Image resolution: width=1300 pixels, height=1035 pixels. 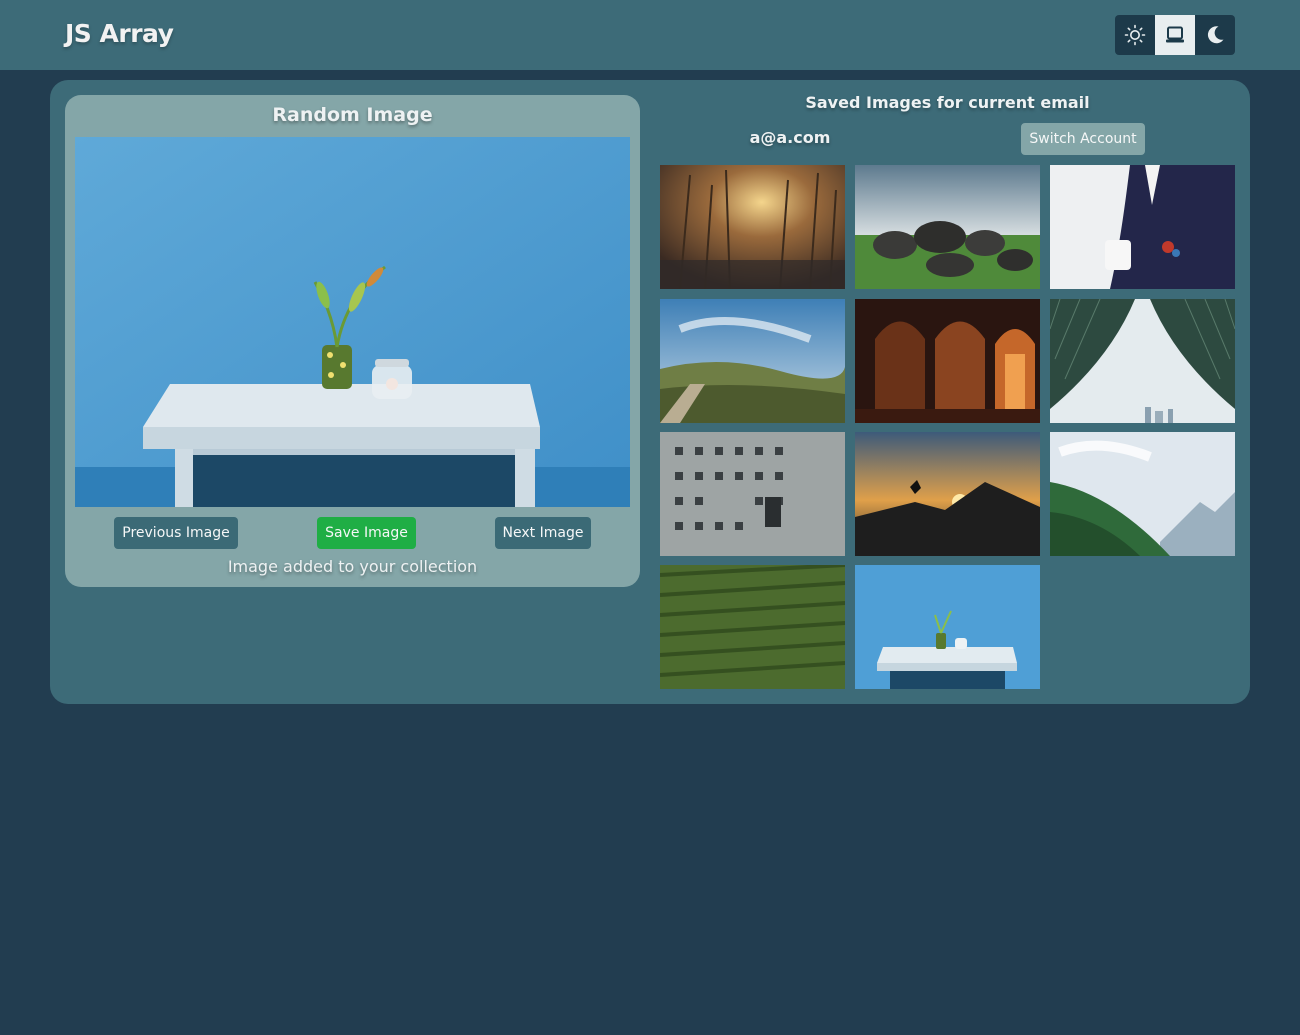 What do you see at coordinates (1083, 139) in the screenshot?
I see `switch-account-button: Switch Account` at bounding box center [1083, 139].